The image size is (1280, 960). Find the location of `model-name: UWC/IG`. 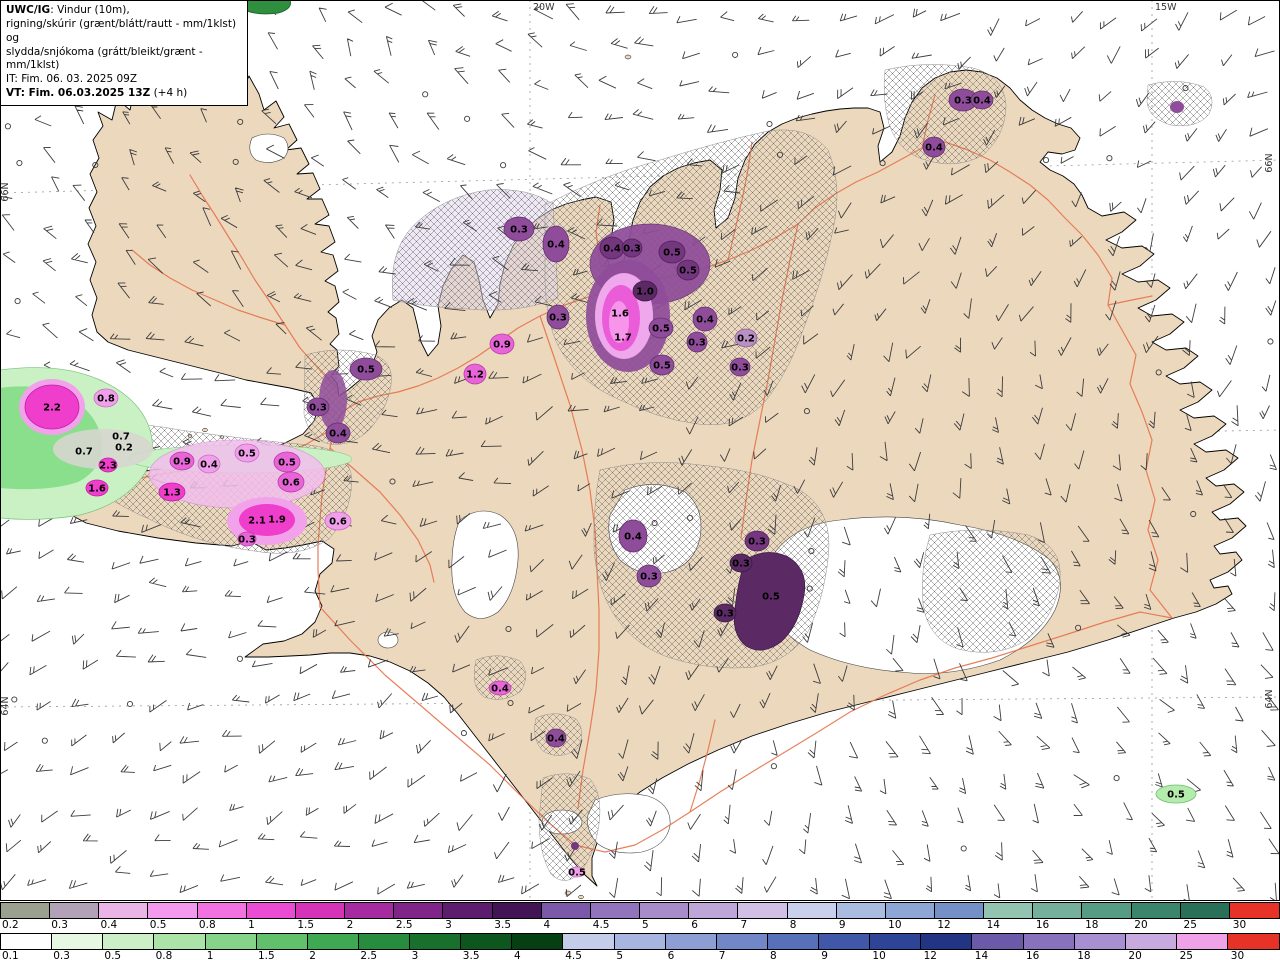

model-name: UWC/IG is located at coordinates (28, 10).